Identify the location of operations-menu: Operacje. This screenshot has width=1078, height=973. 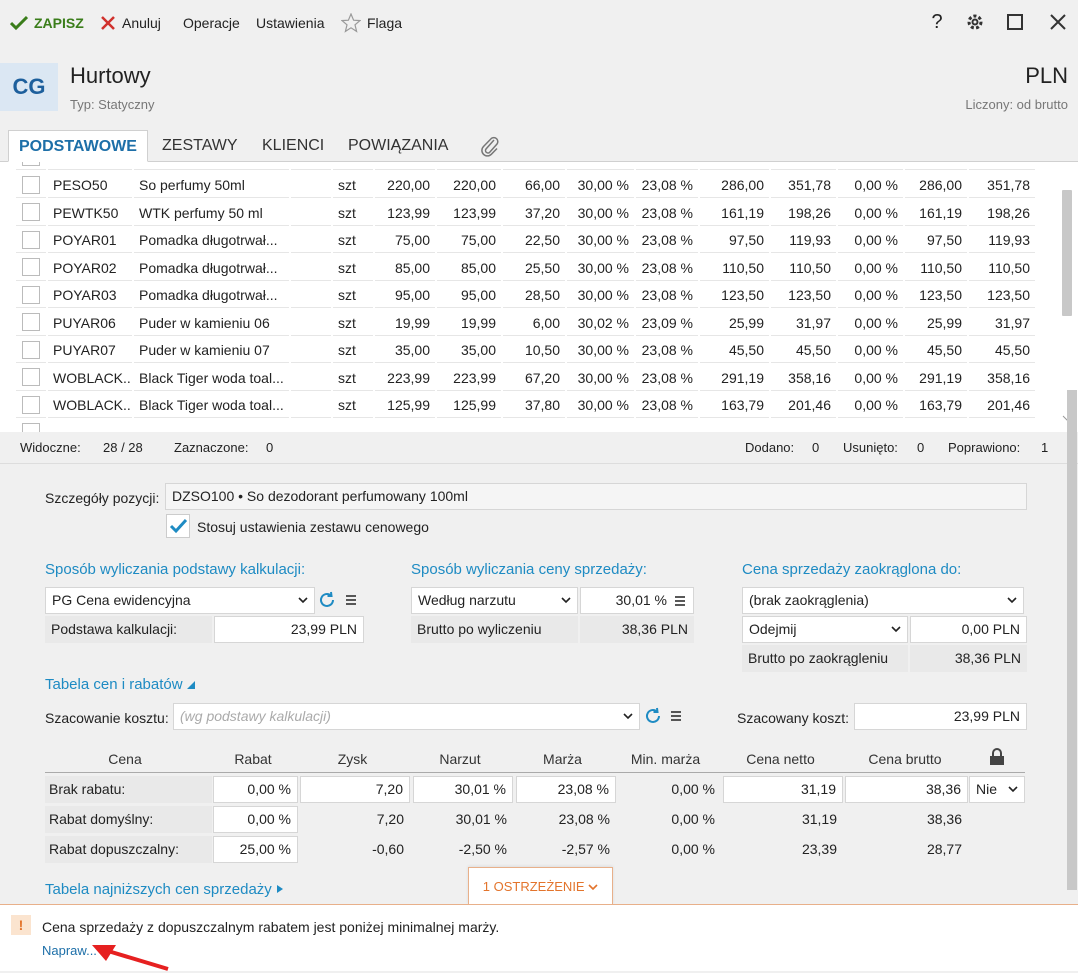
(211, 23).